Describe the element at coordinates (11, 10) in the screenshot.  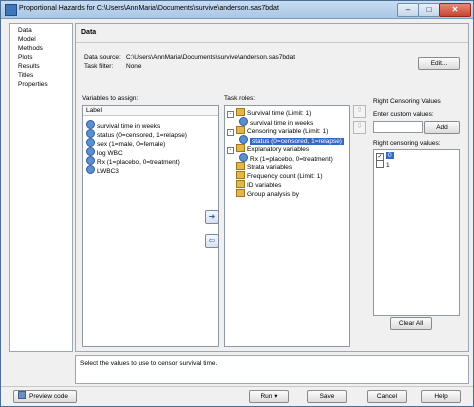
I see `app-icon` at that location.